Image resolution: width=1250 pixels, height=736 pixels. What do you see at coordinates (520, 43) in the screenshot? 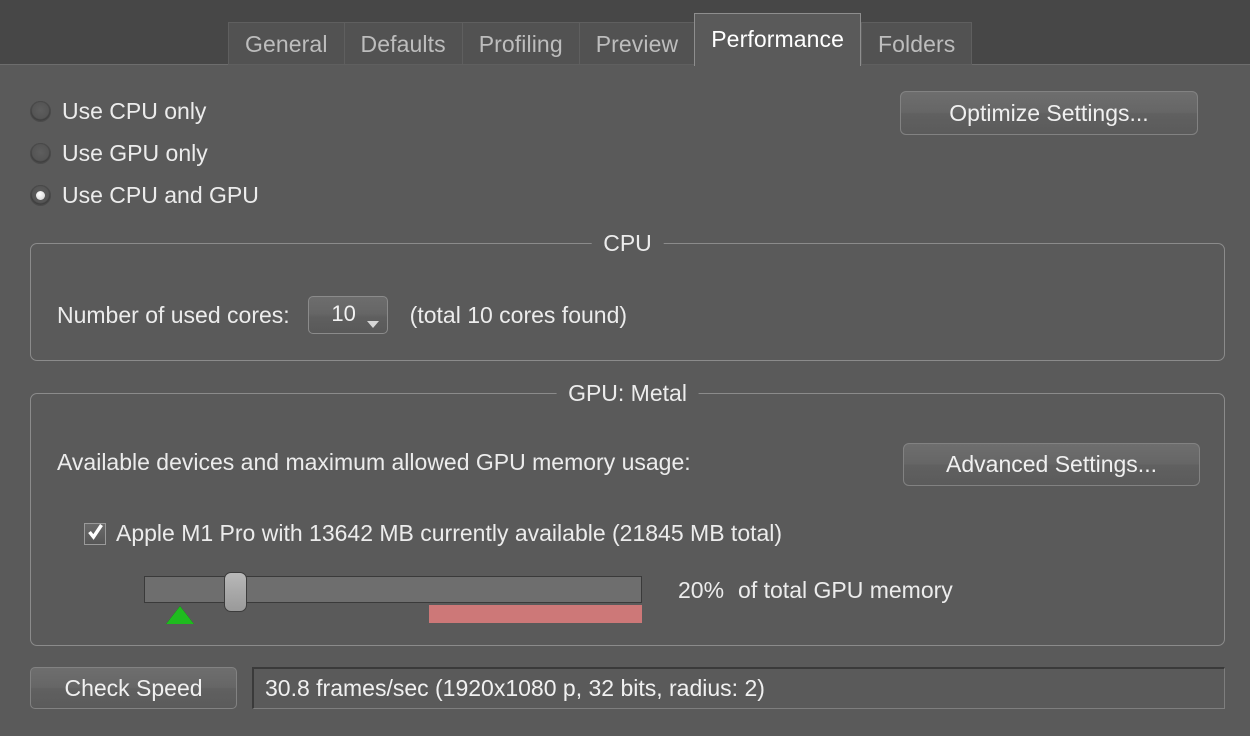
I see `tab-profiling: Profiling` at bounding box center [520, 43].